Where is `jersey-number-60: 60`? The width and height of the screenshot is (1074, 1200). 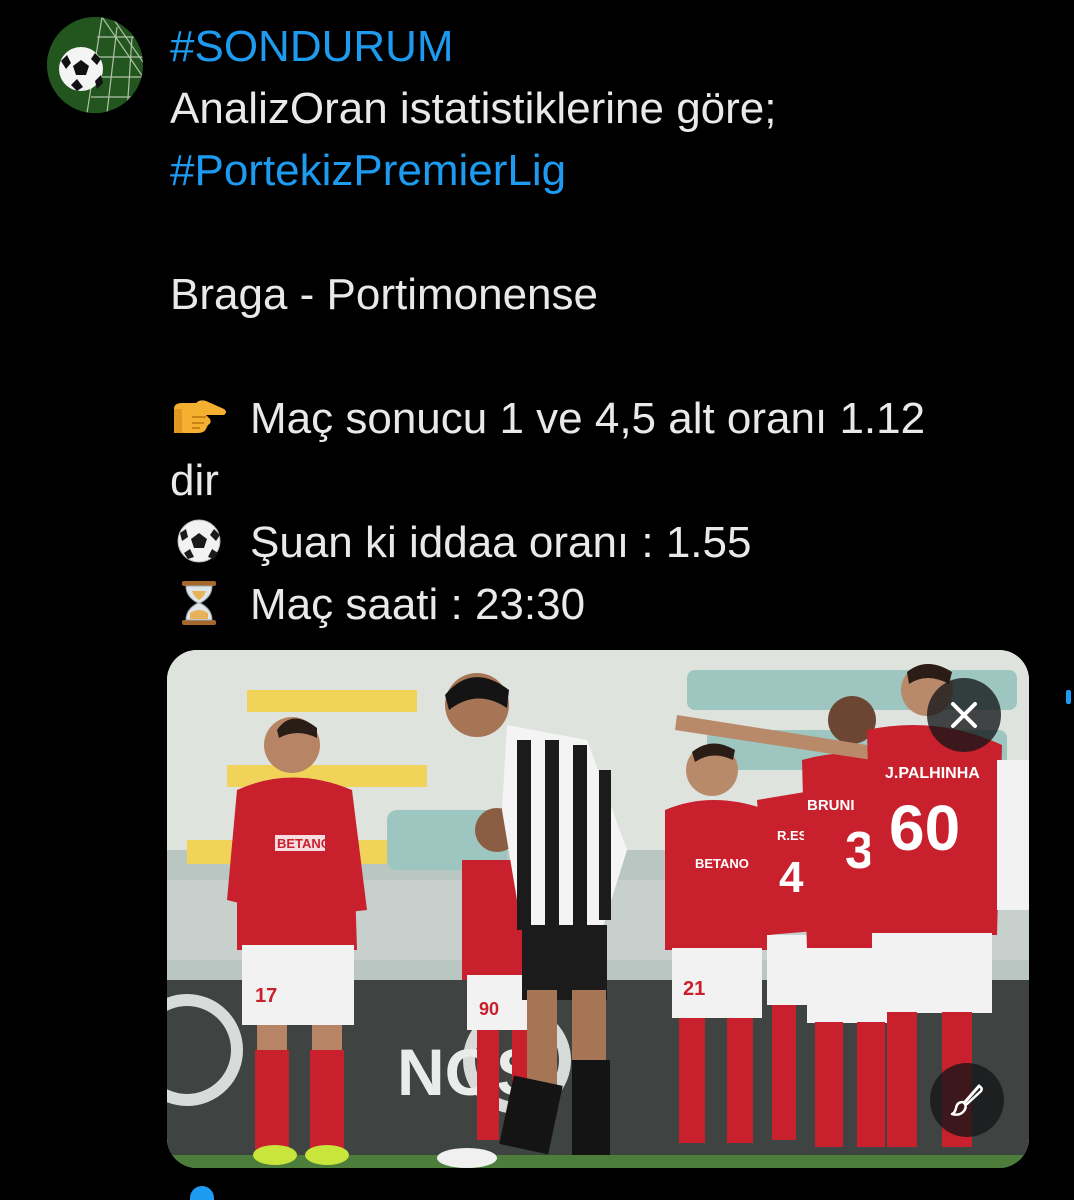 jersey-number-60: 60 is located at coordinates (924, 828).